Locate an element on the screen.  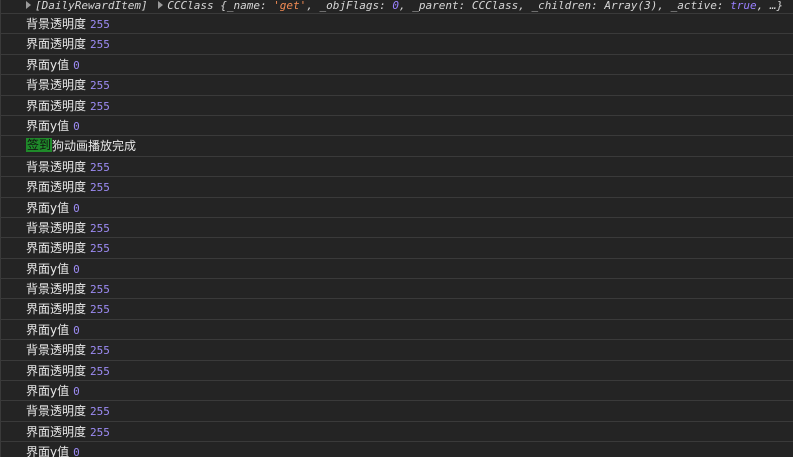
expand-object-triangle-icon is located at coordinates (161, 5).